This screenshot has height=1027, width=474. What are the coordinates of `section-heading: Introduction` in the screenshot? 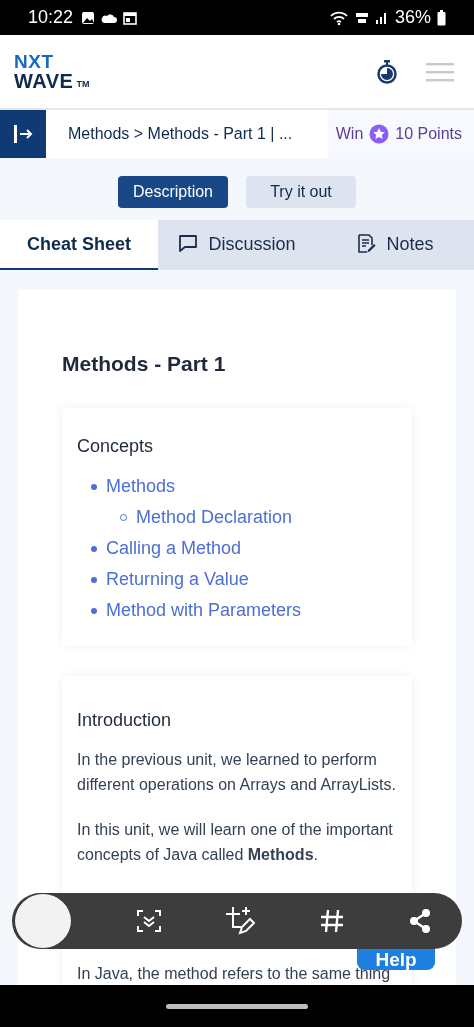 It's located at (125, 720).